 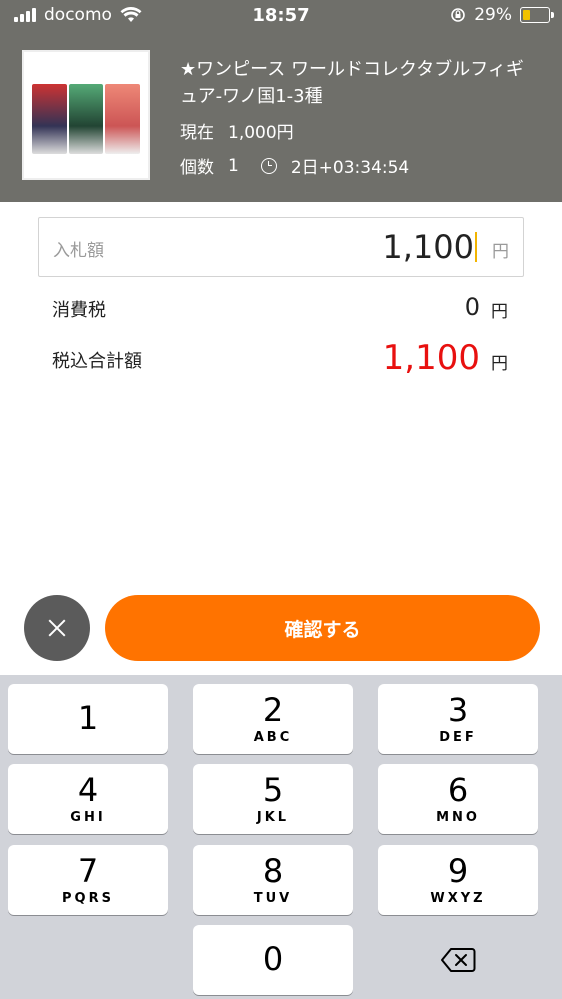 I want to click on tax-label: 消費税, so click(x=79, y=310).